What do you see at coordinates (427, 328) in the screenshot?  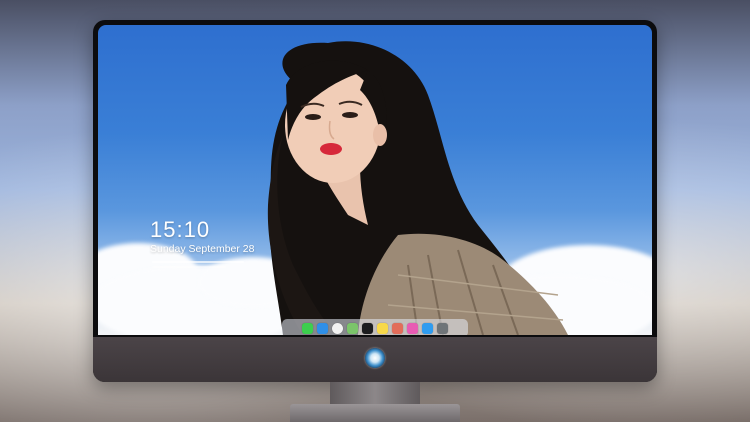 I see `app-store-icon` at bounding box center [427, 328].